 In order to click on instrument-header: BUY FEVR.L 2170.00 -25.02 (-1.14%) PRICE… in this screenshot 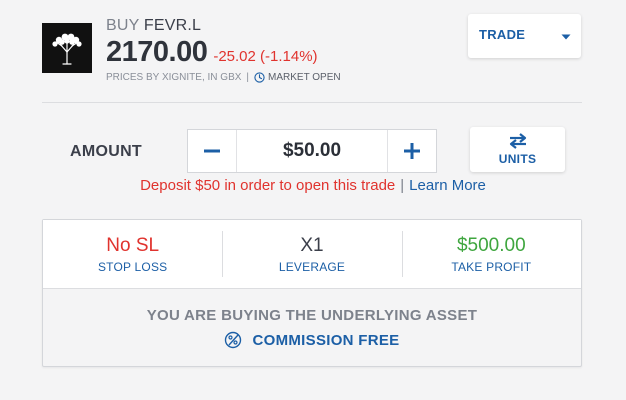, I will do `click(223, 50)`.